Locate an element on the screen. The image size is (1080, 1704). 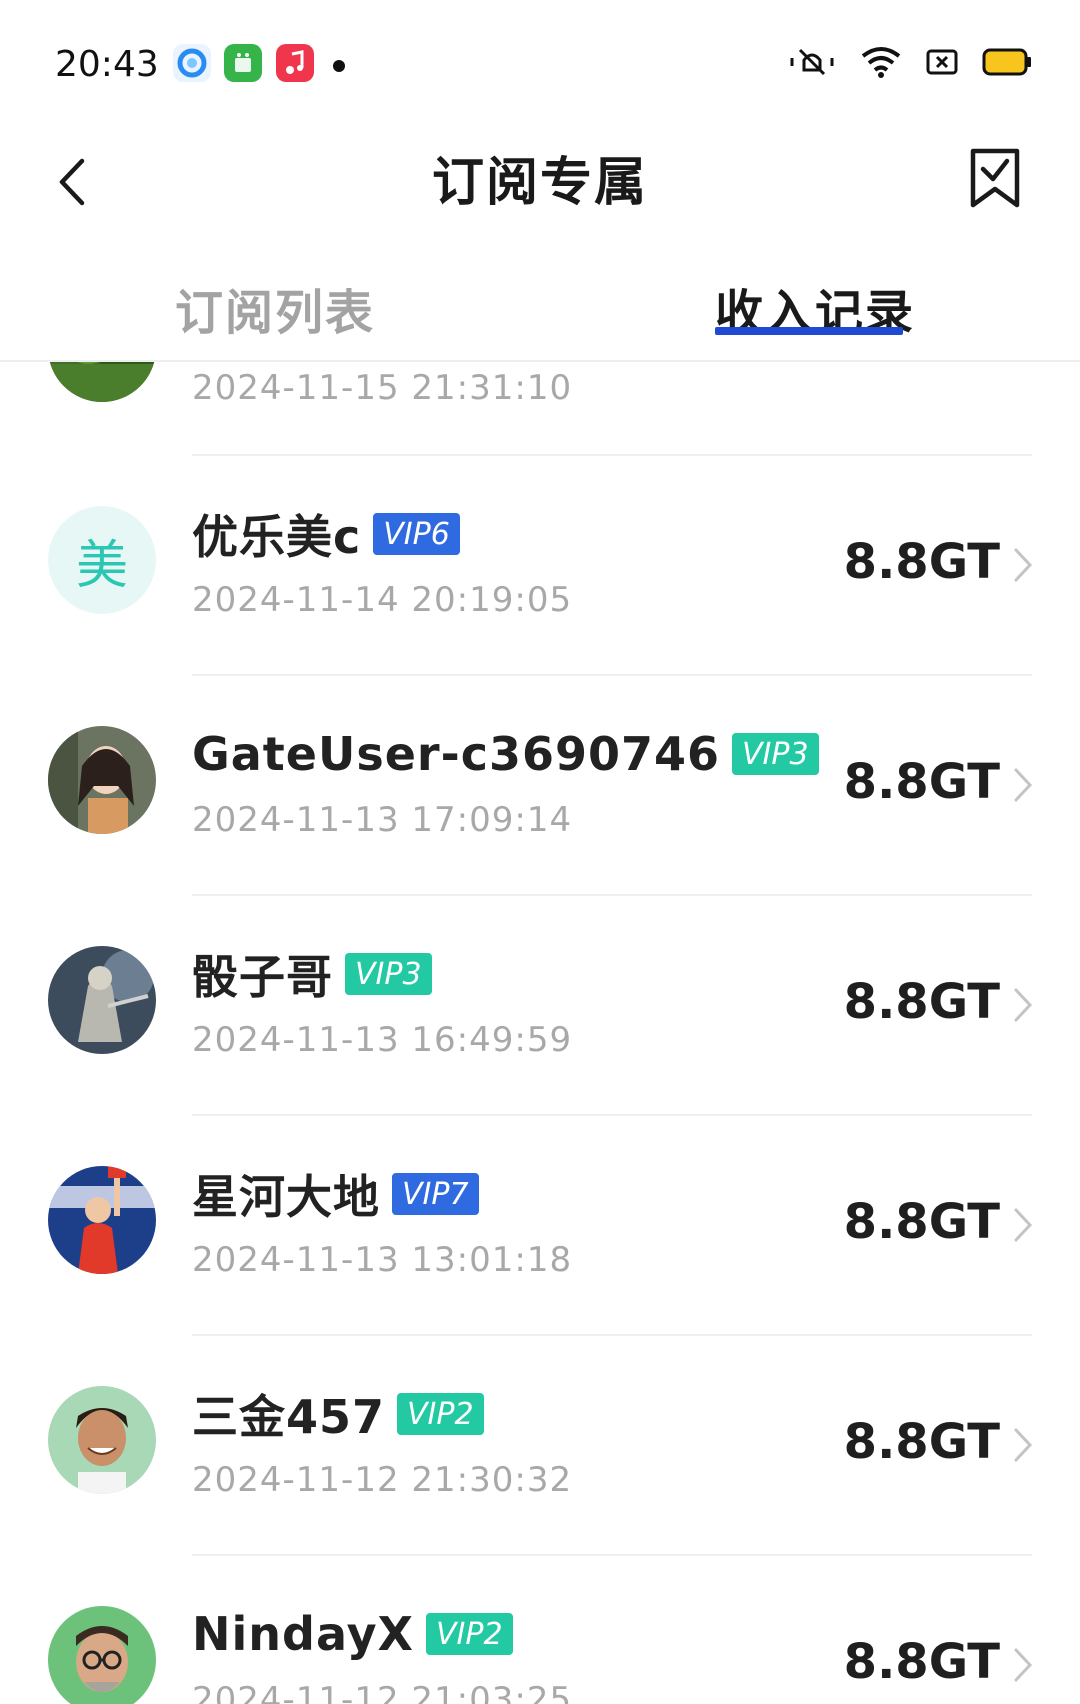
record-date: 2024-11-12 21:03:25 is located at coordinates (382, 1692).